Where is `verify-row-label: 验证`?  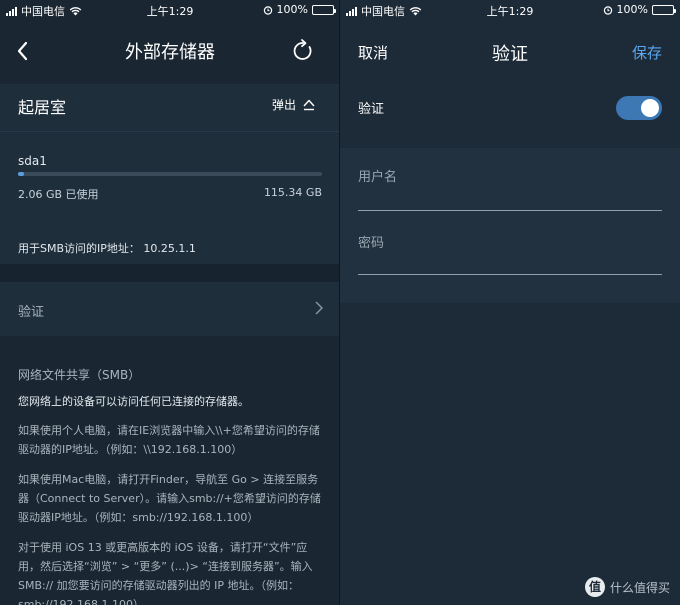 verify-row-label: 验证 is located at coordinates (31, 312).